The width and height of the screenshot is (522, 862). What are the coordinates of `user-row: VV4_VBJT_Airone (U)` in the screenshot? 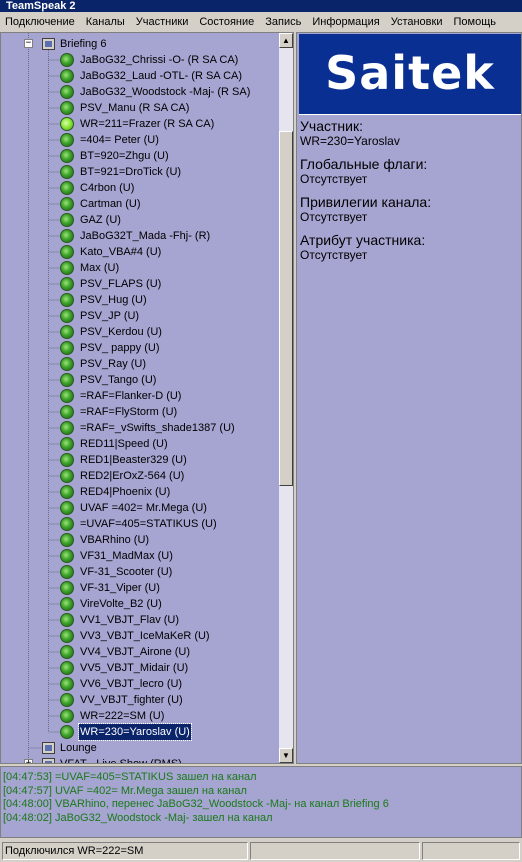 It's located at (140, 652).